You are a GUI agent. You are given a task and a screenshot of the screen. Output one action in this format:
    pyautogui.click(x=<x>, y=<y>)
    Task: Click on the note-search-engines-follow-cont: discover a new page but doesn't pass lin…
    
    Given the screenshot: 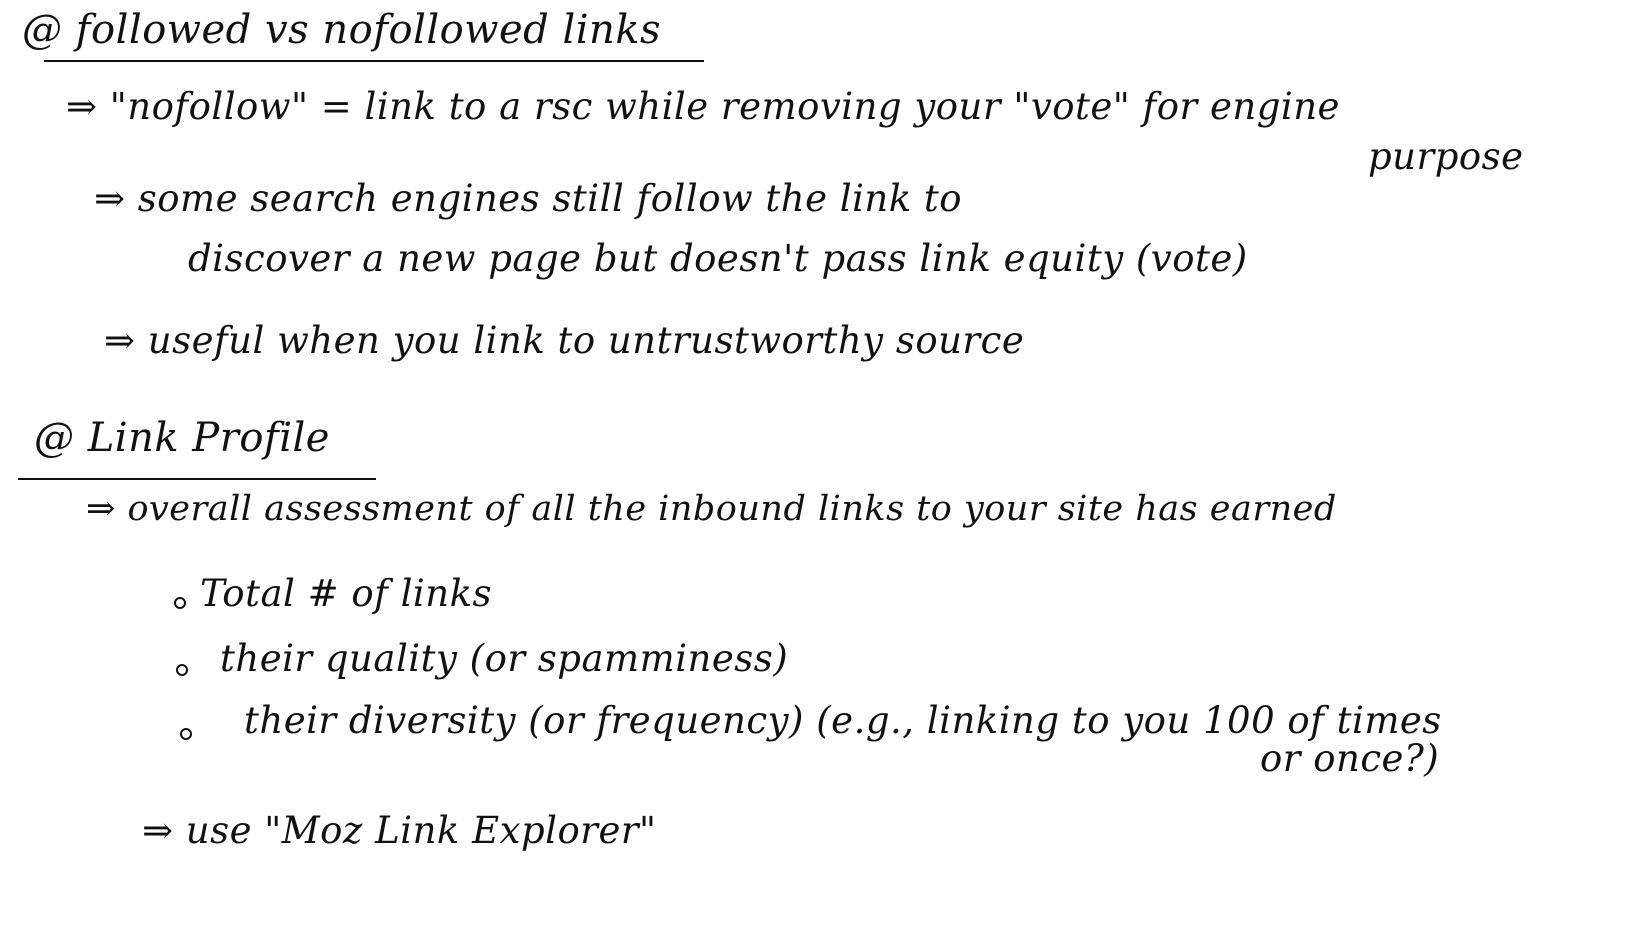 What is the action you would take?
    pyautogui.click(x=718, y=258)
    